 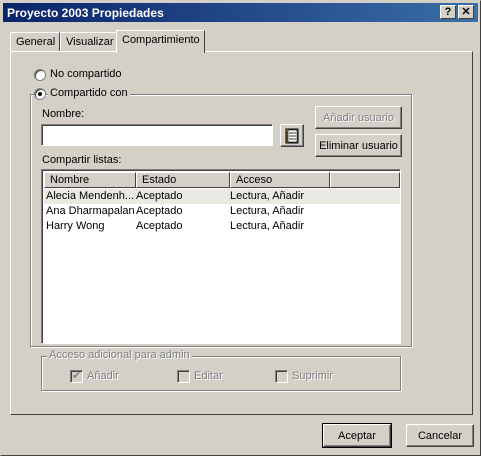 What do you see at coordinates (86, 74) in the screenshot?
I see `not-shared-label: No compartido` at bounding box center [86, 74].